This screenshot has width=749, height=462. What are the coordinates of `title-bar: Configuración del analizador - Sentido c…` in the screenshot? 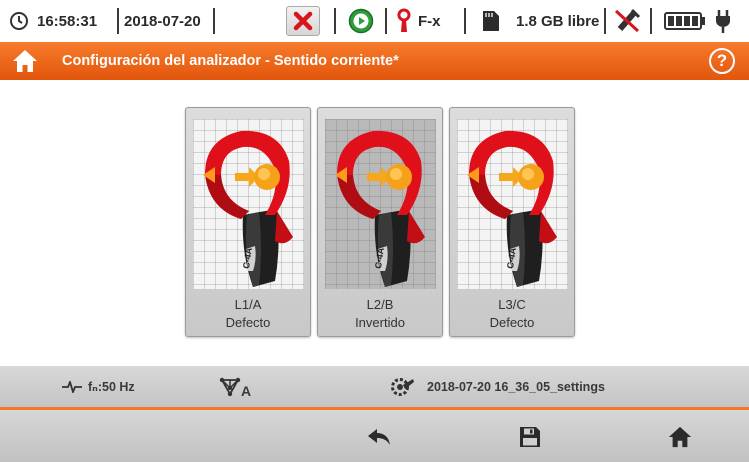 It's located at (374, 61).